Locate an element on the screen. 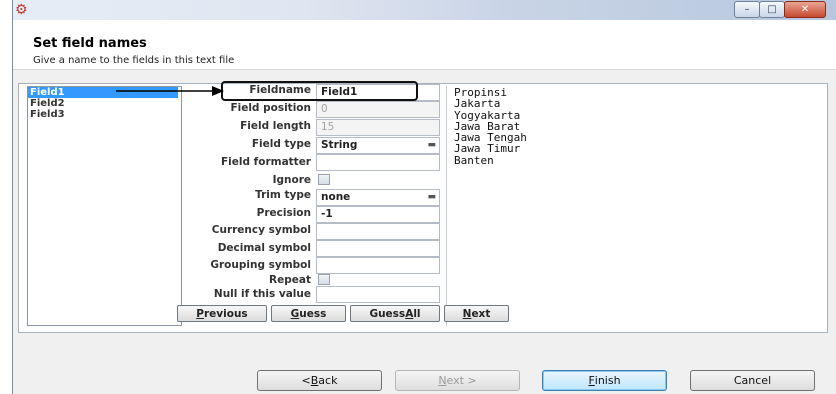  window-controls: – □ ✕ is located at coordinates (780, 9).